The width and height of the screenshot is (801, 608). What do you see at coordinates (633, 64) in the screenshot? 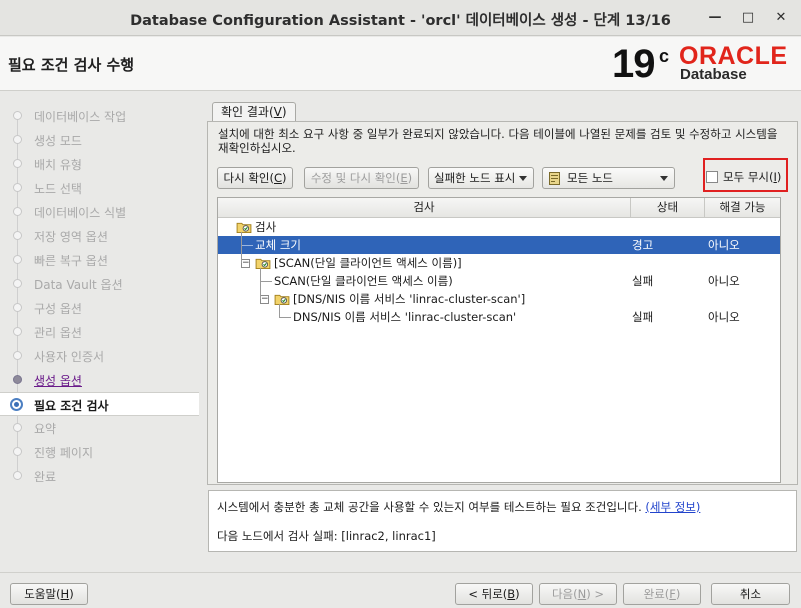
I see `logo-version: 19` at bounding box center [633, 64].